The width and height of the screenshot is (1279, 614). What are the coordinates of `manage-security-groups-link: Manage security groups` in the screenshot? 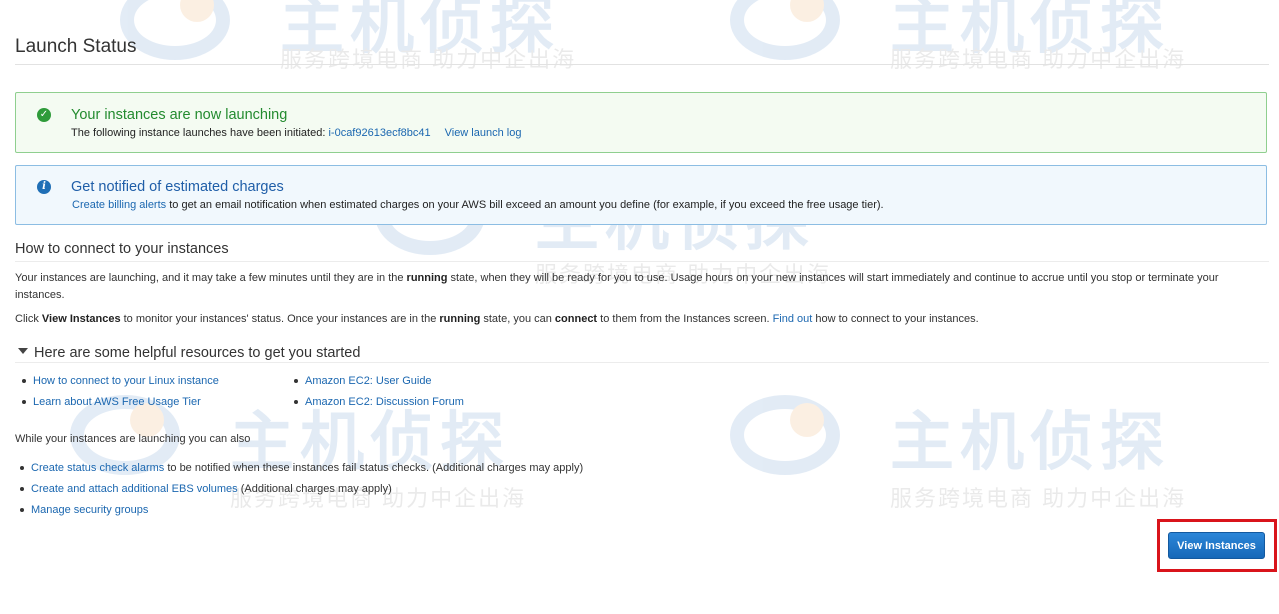 It's located at (89, 510).